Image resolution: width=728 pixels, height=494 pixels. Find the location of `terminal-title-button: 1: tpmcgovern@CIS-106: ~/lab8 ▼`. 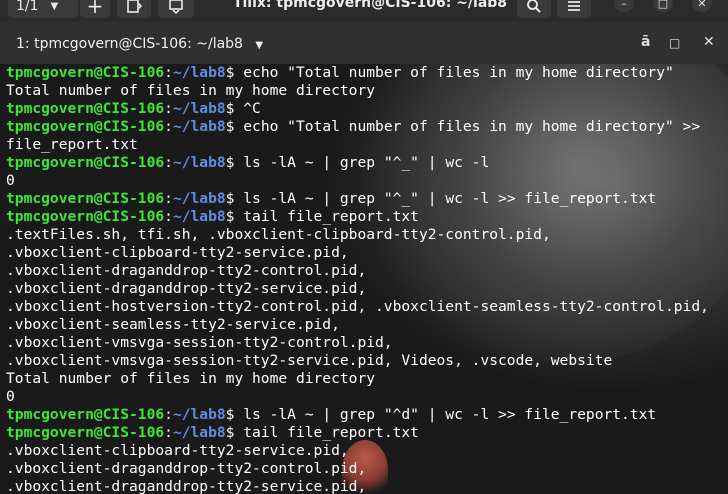

terminal-title-button: 1: tpmcgovern@CIS-106: ~/lab8 ▼ is located at coordinates (139, 44).